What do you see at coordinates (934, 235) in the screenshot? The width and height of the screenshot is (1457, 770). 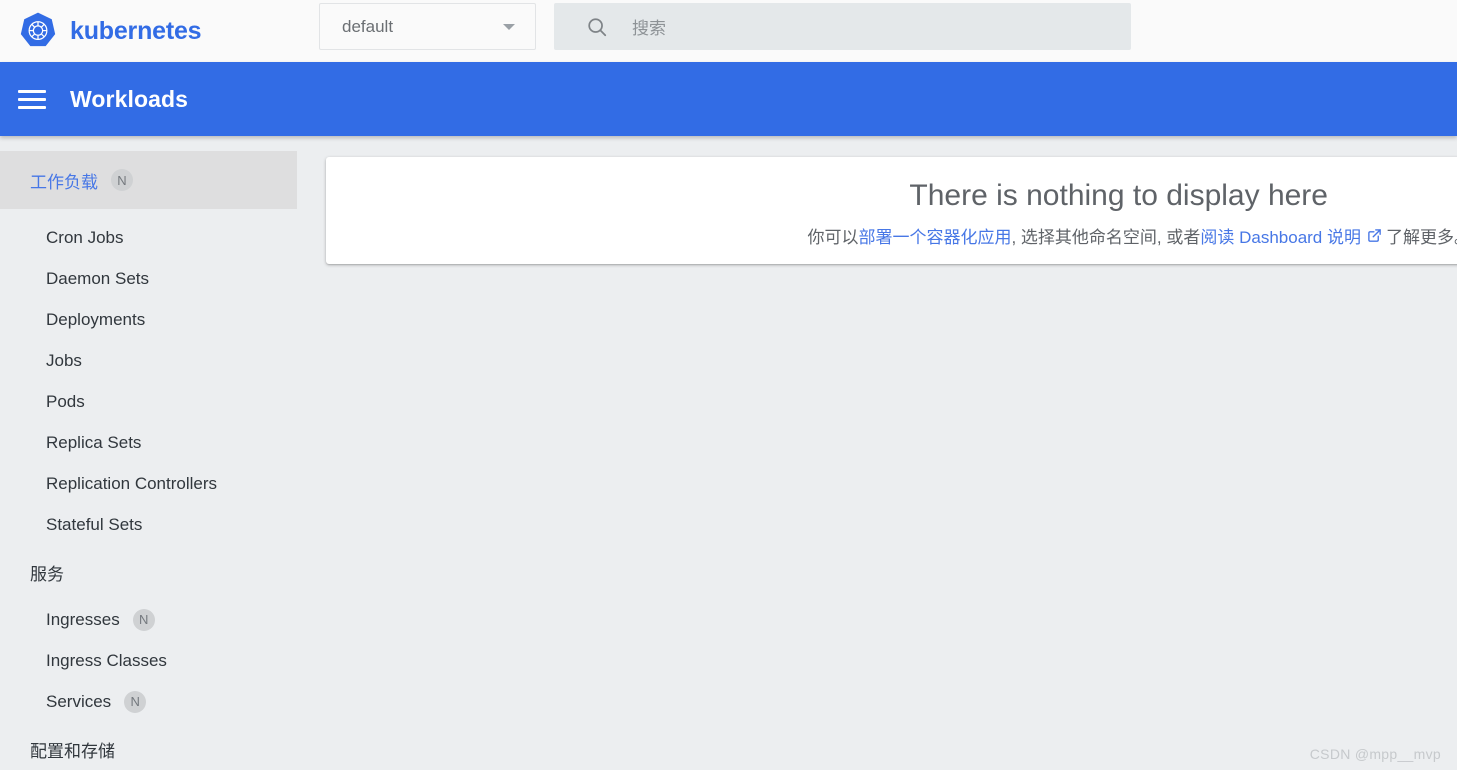 I see `deploy-containerized-app-link: 部署一个容器化应用` at bounding box center [934, 235].